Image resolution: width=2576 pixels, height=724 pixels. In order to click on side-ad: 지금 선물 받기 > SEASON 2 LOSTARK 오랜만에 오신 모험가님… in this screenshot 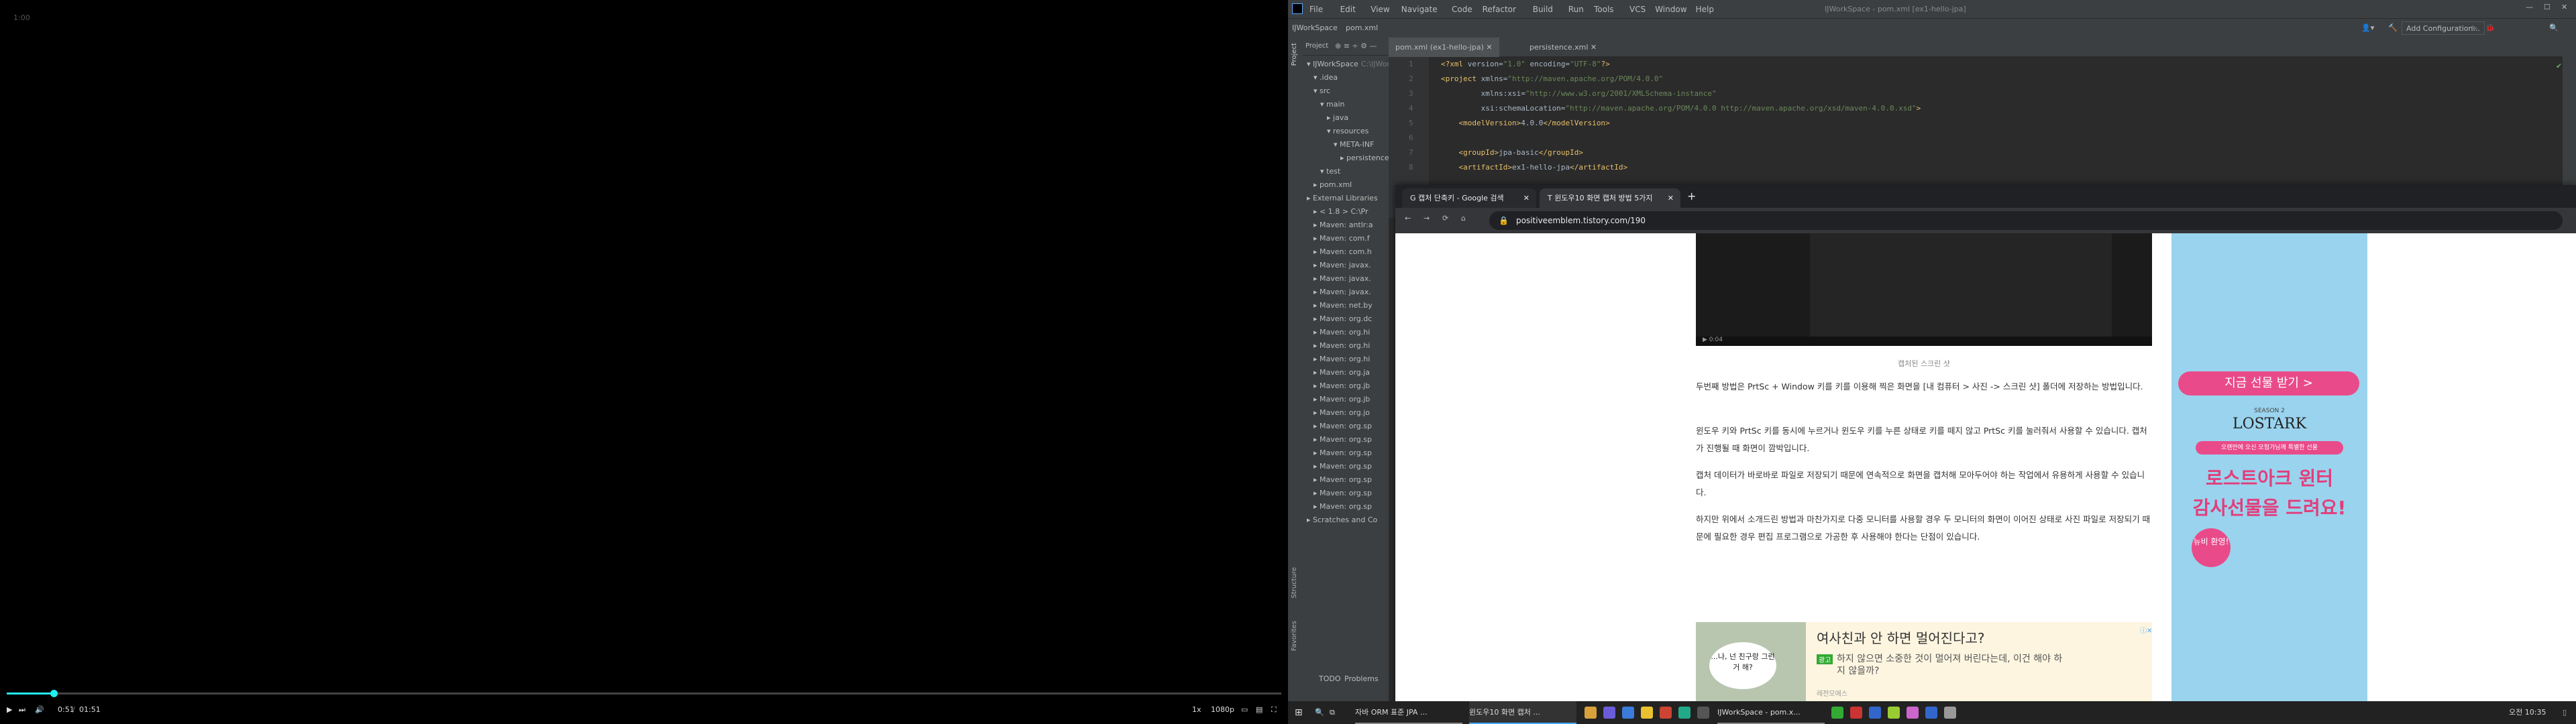, I will do `click(2269, 470)`.